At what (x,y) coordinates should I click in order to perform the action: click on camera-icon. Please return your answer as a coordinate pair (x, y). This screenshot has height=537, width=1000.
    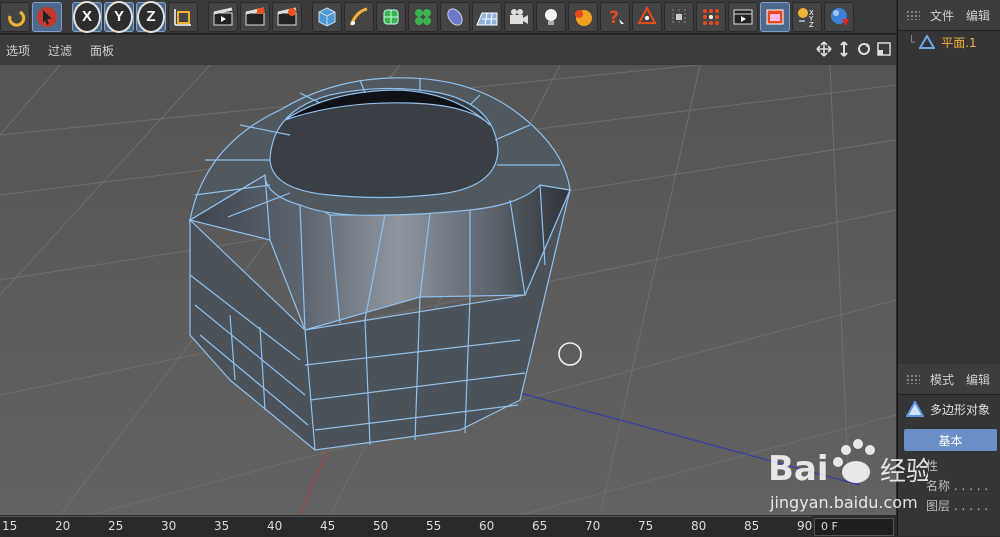
    Looking at the image, I should click on (519, 16).